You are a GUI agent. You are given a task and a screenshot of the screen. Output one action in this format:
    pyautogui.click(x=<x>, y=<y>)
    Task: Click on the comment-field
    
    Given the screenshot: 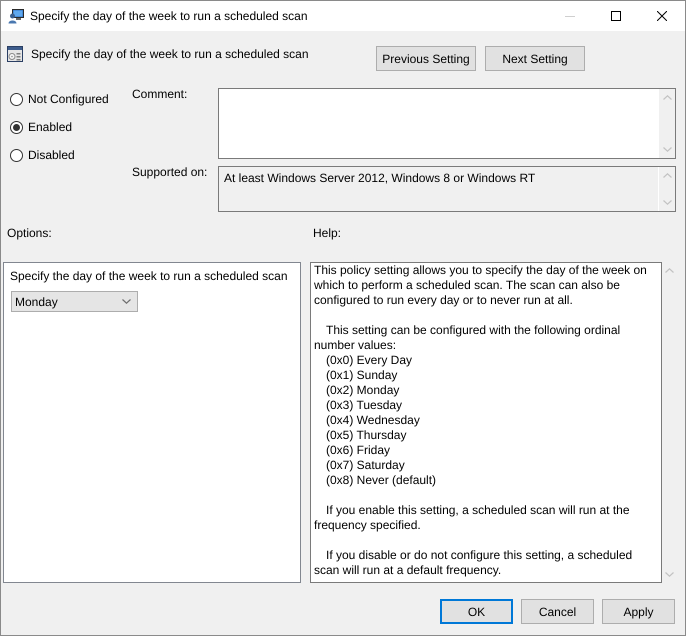 What is the action you would take?
    pyautogui.click(x=447, y=123)
    